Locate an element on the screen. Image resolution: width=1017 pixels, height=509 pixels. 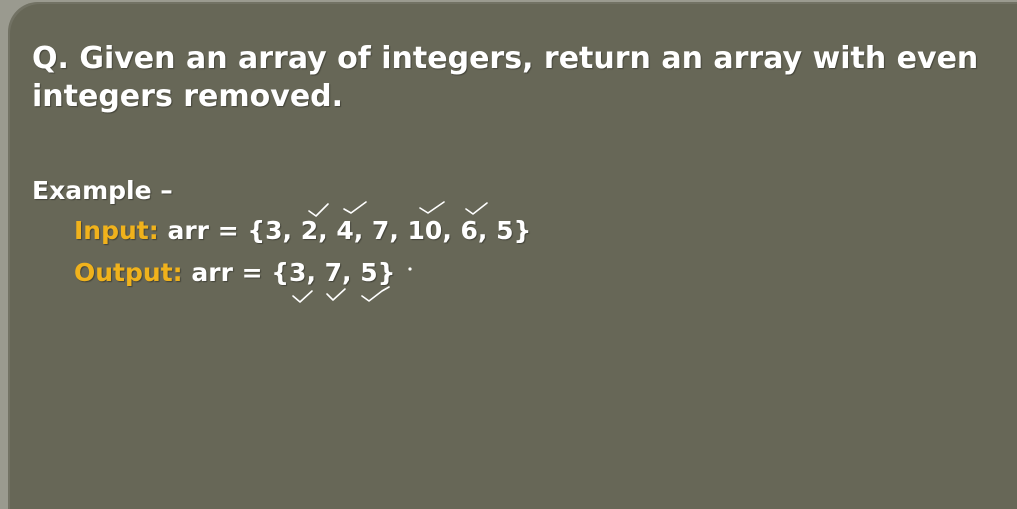
input-row: Input: arr = {3, 2, 4, 7, 10, 6, 5} is located at coordinates (302, 230).